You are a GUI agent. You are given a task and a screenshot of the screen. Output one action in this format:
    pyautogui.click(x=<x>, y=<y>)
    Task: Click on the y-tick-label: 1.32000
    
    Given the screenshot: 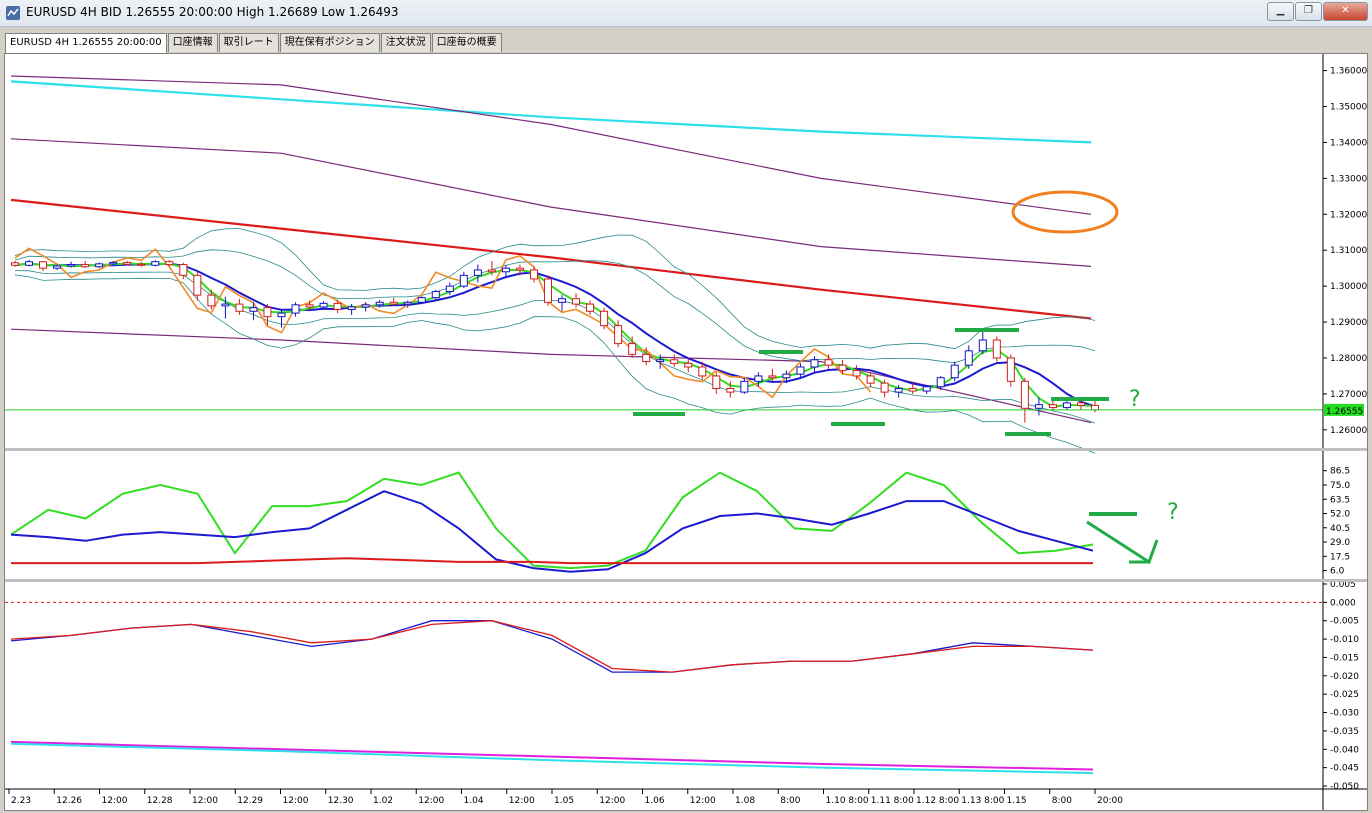 What is the action you would take?
    pyautogui.click(x=1348, y=215)
    